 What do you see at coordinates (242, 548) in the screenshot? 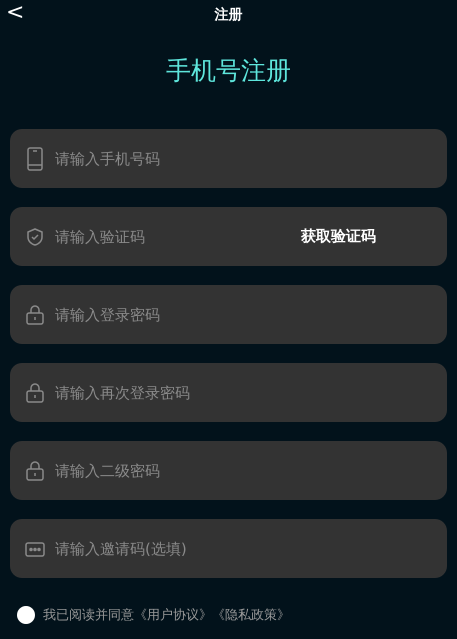
I see `input-field: 请输入邀请码(选填)` at bounding box center [242, 548].